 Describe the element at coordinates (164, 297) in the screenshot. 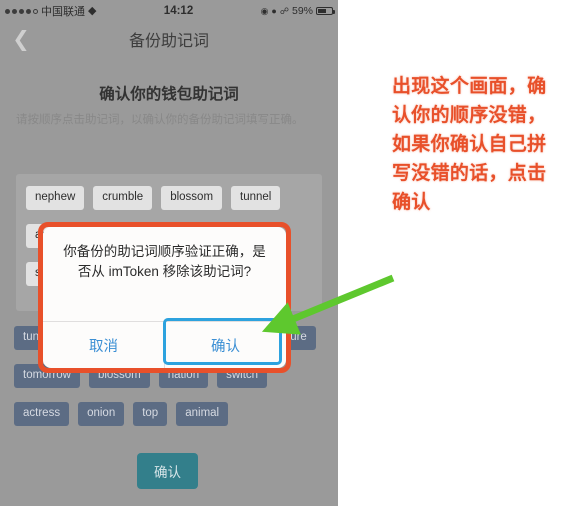

I see `dialog-red-highlight-box` at that location.